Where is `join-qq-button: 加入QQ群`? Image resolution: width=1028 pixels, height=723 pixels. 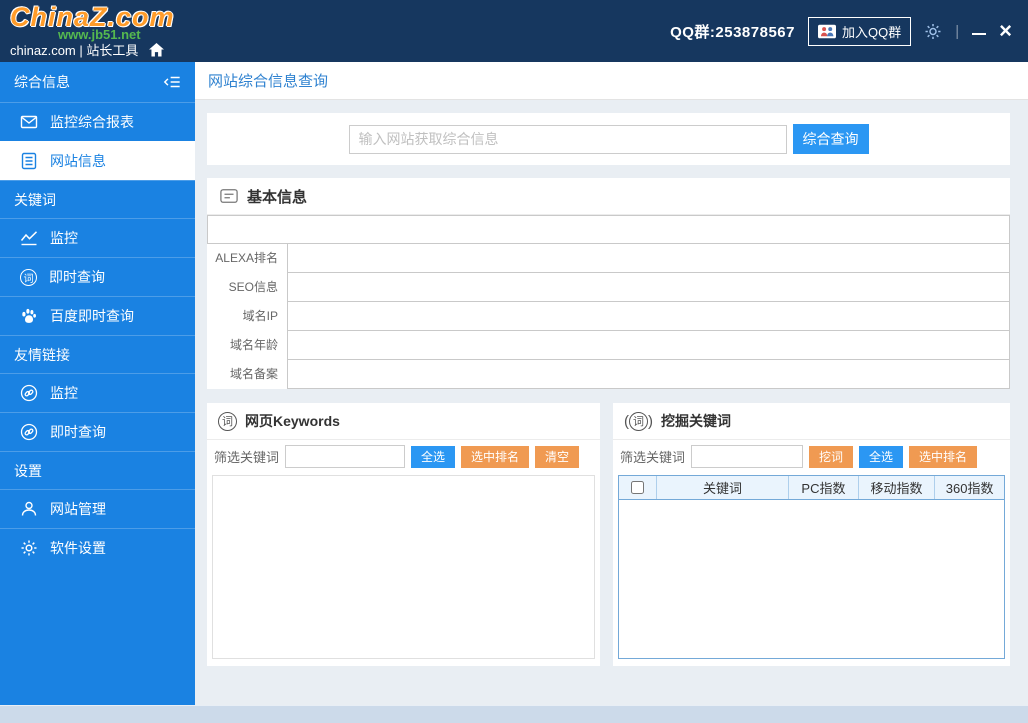 join-qq-button: 加入QQ群 is located at coordinates (860, 31).